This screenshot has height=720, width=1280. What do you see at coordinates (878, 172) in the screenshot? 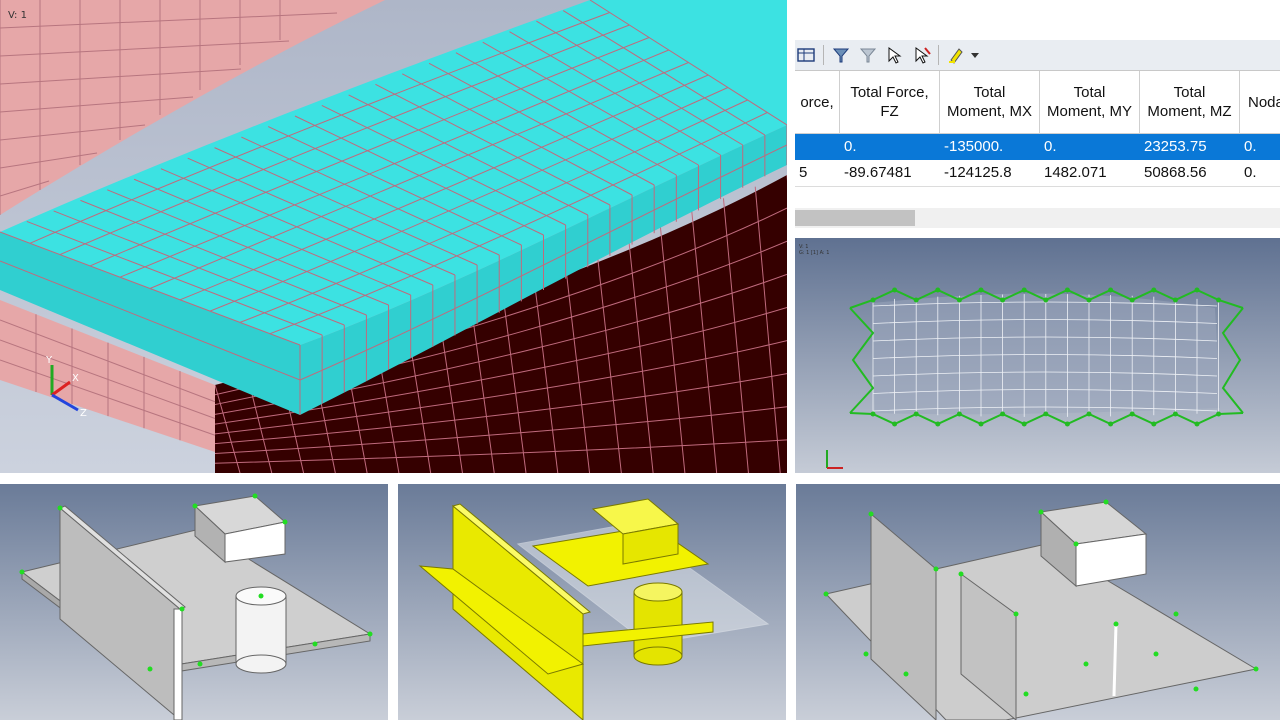
I see `table-cell: -89.67481` at bounding box center [878, 172].